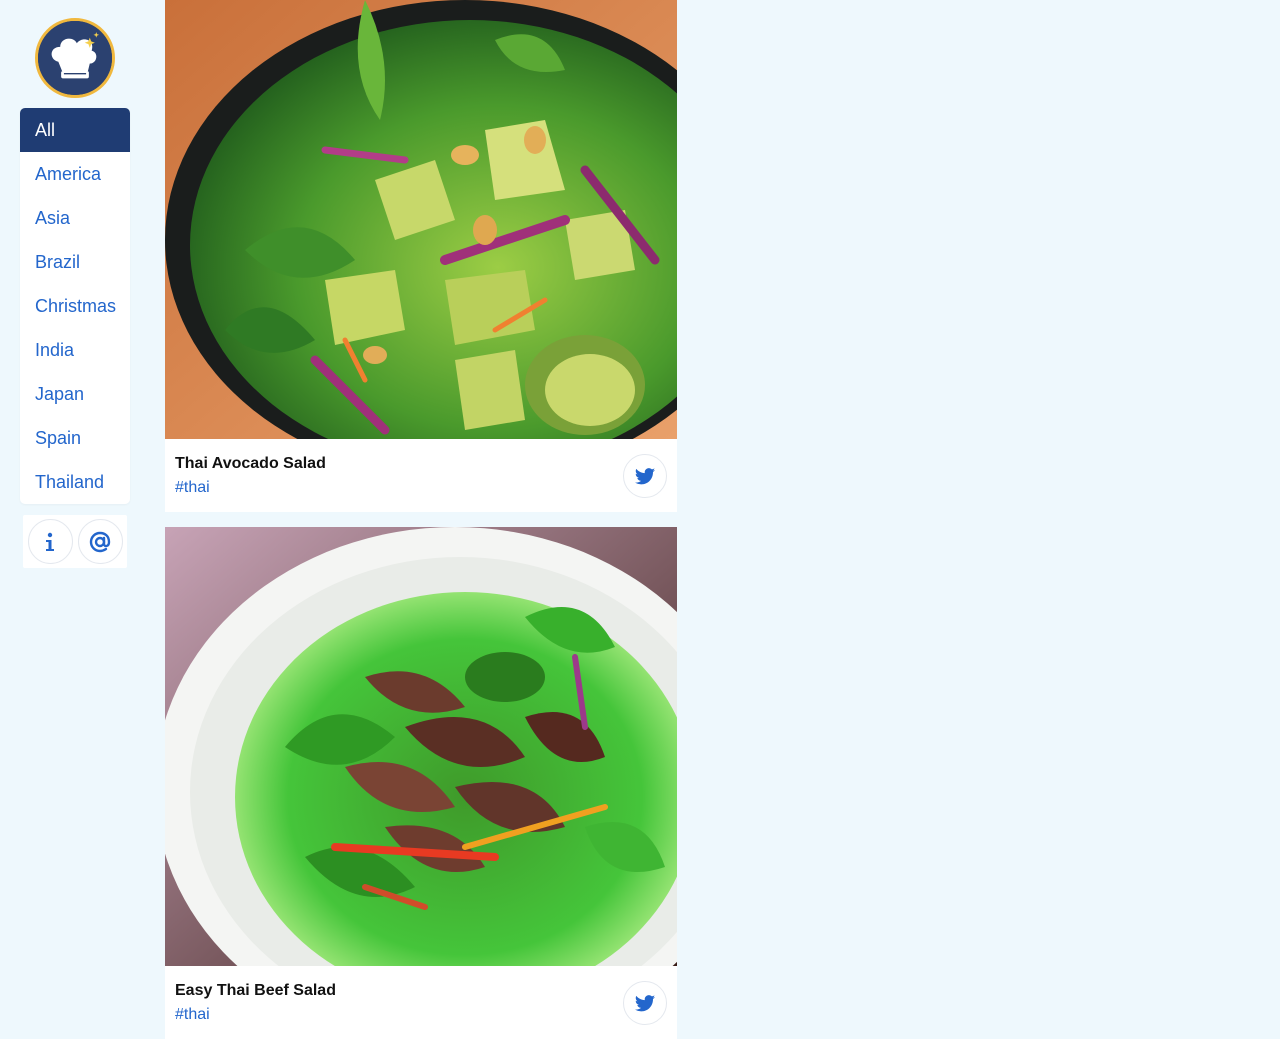 This screenshot has width=1280, height=1039. I want to click on info-icon, so click(50, 541).